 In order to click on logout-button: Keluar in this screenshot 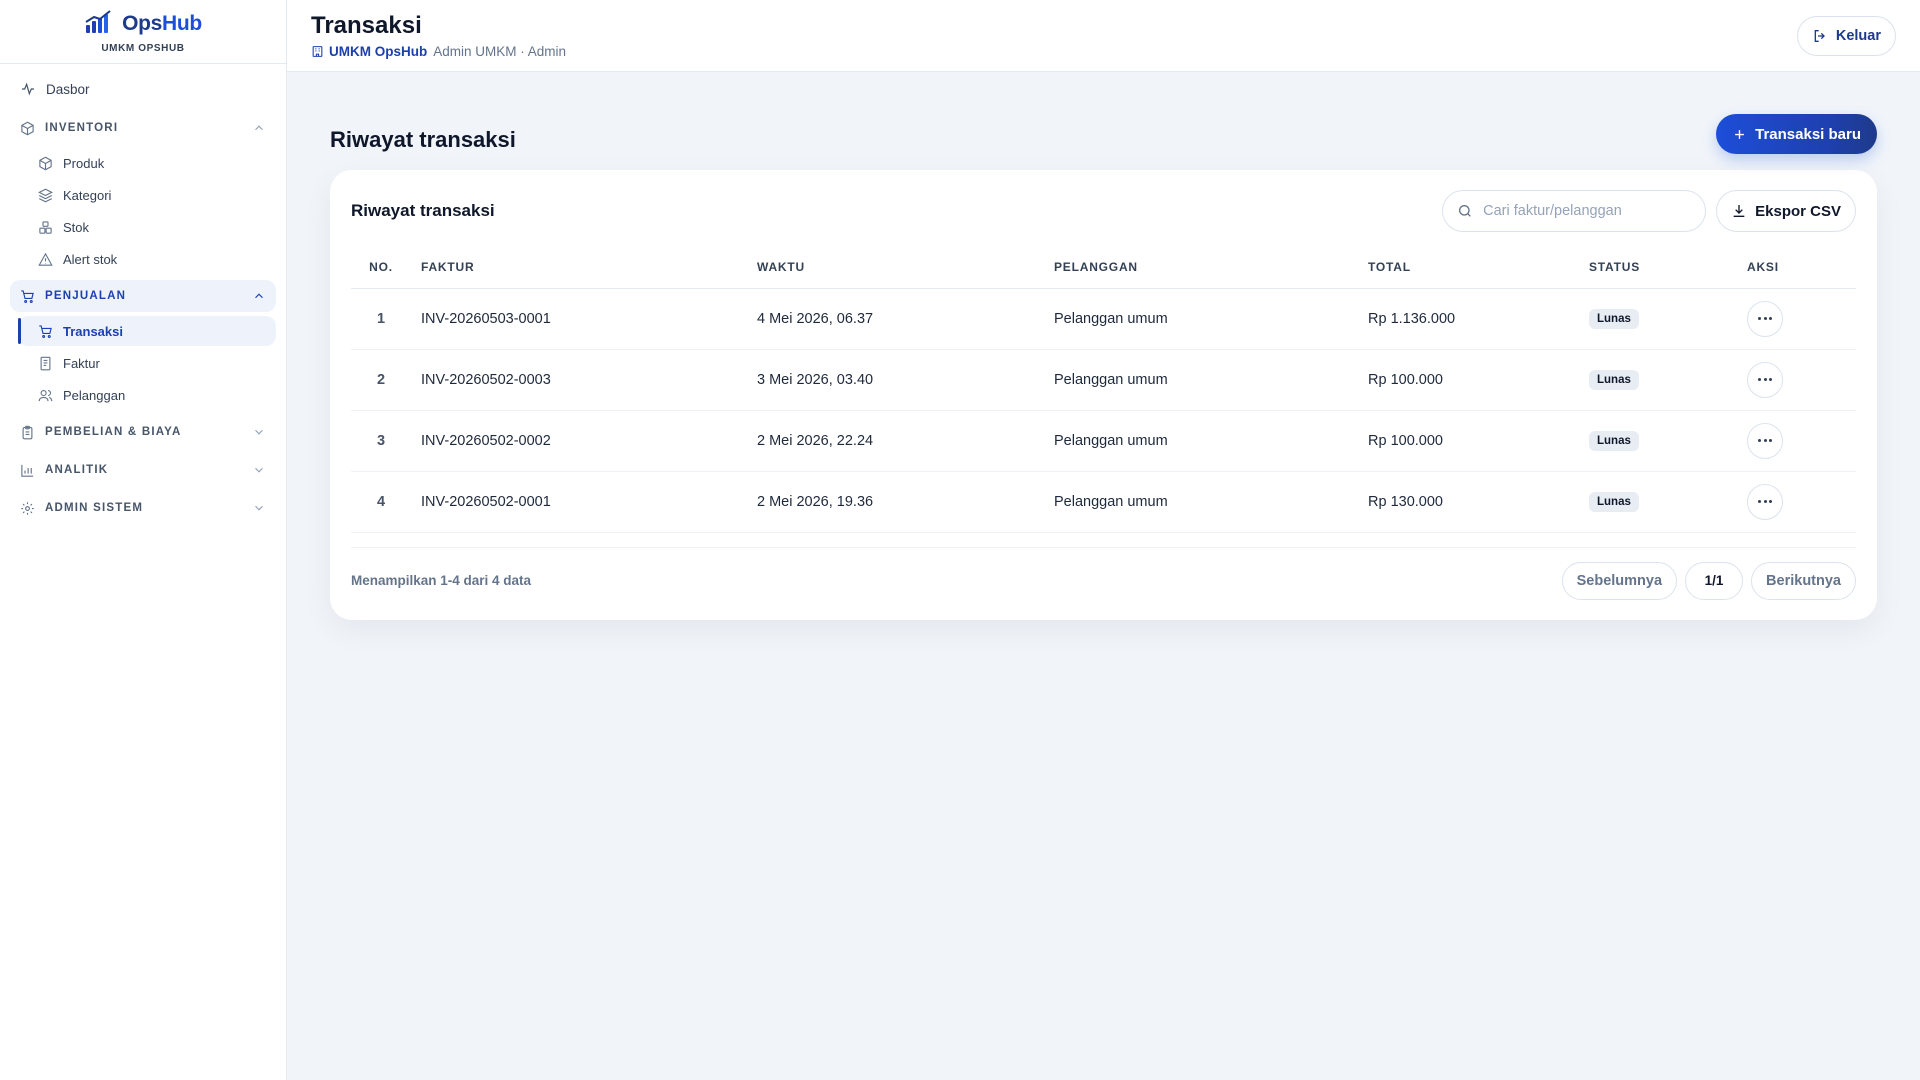, I will do `click(1846, 35)`.